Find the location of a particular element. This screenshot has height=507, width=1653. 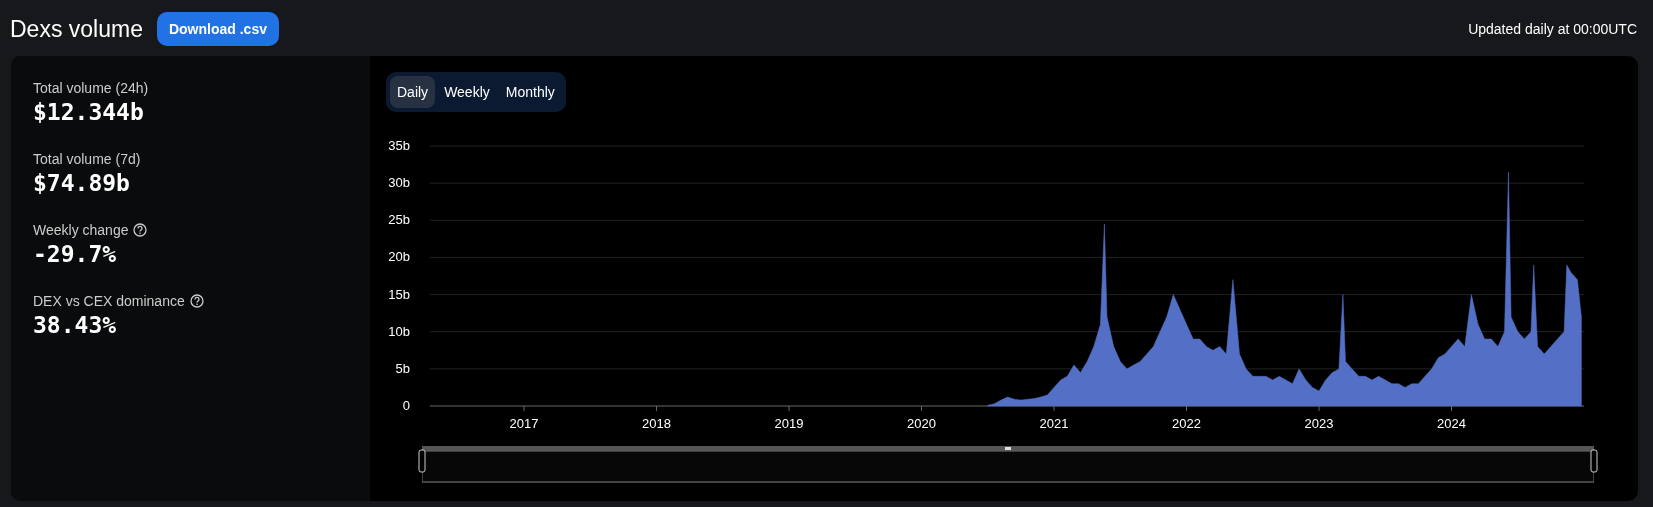

stat-label: Total volume (24h) is located at coordinates (91, 88).